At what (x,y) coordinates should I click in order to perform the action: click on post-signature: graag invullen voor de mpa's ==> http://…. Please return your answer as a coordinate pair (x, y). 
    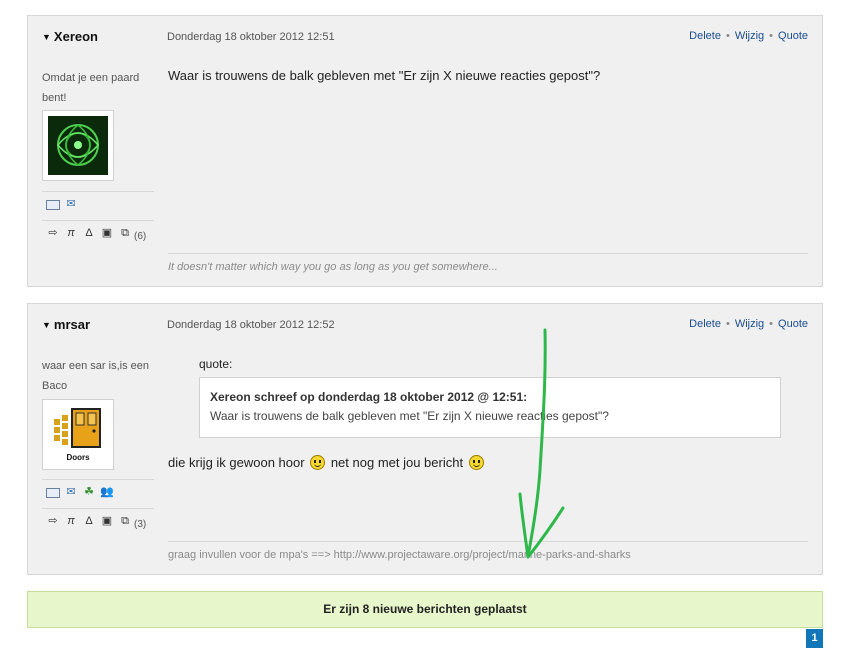
    Looking at the image, I should click on (488, 551).